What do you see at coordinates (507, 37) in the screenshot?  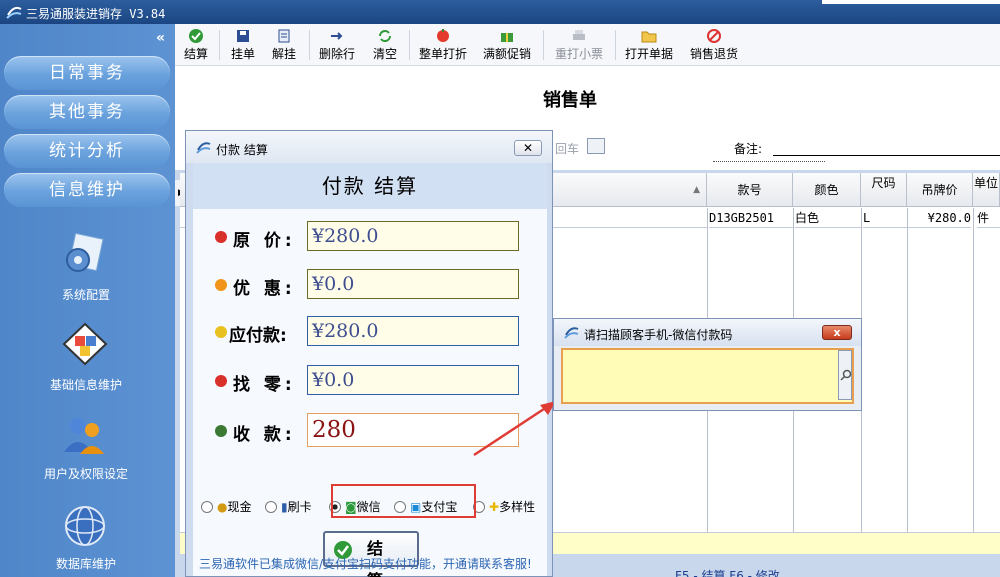 I see `gift-icon` at bounding box center [507, 37].